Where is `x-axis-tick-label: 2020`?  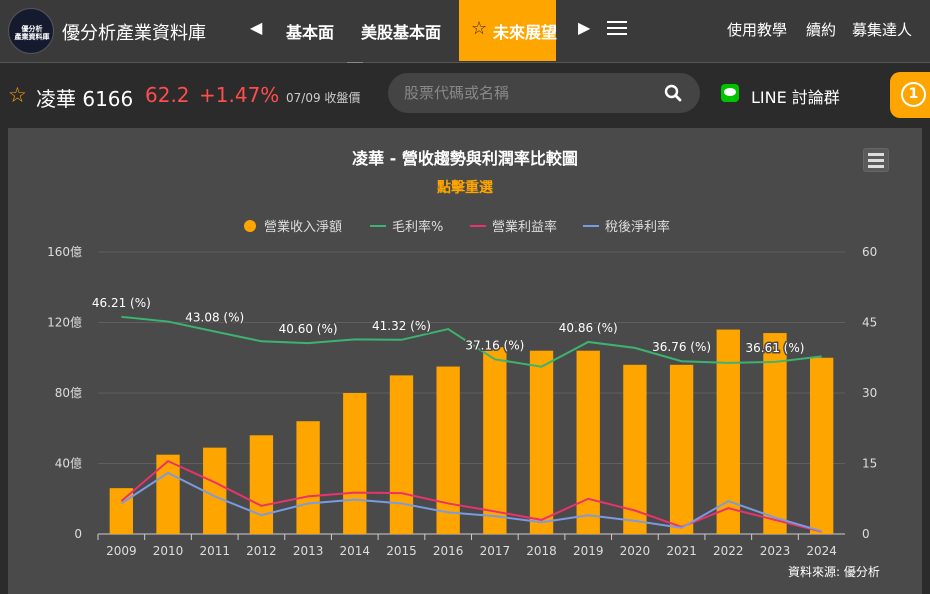
x-axis-tick-label: 2020 is located at coordinates (635, 551).